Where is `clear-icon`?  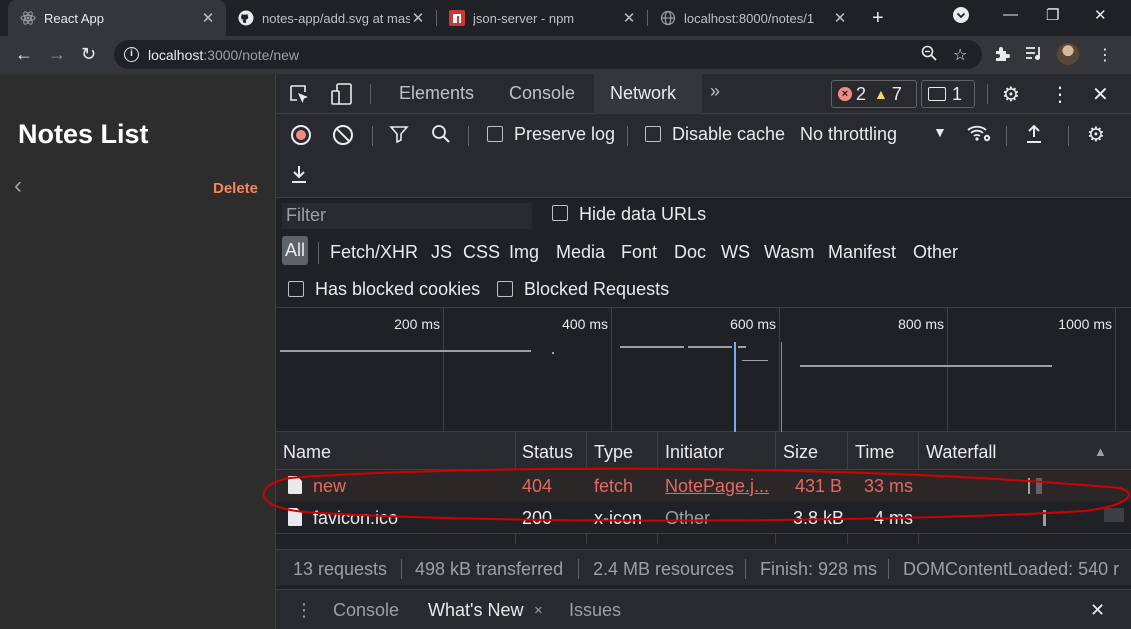 clear-icon is located at coordinates (343, 135).